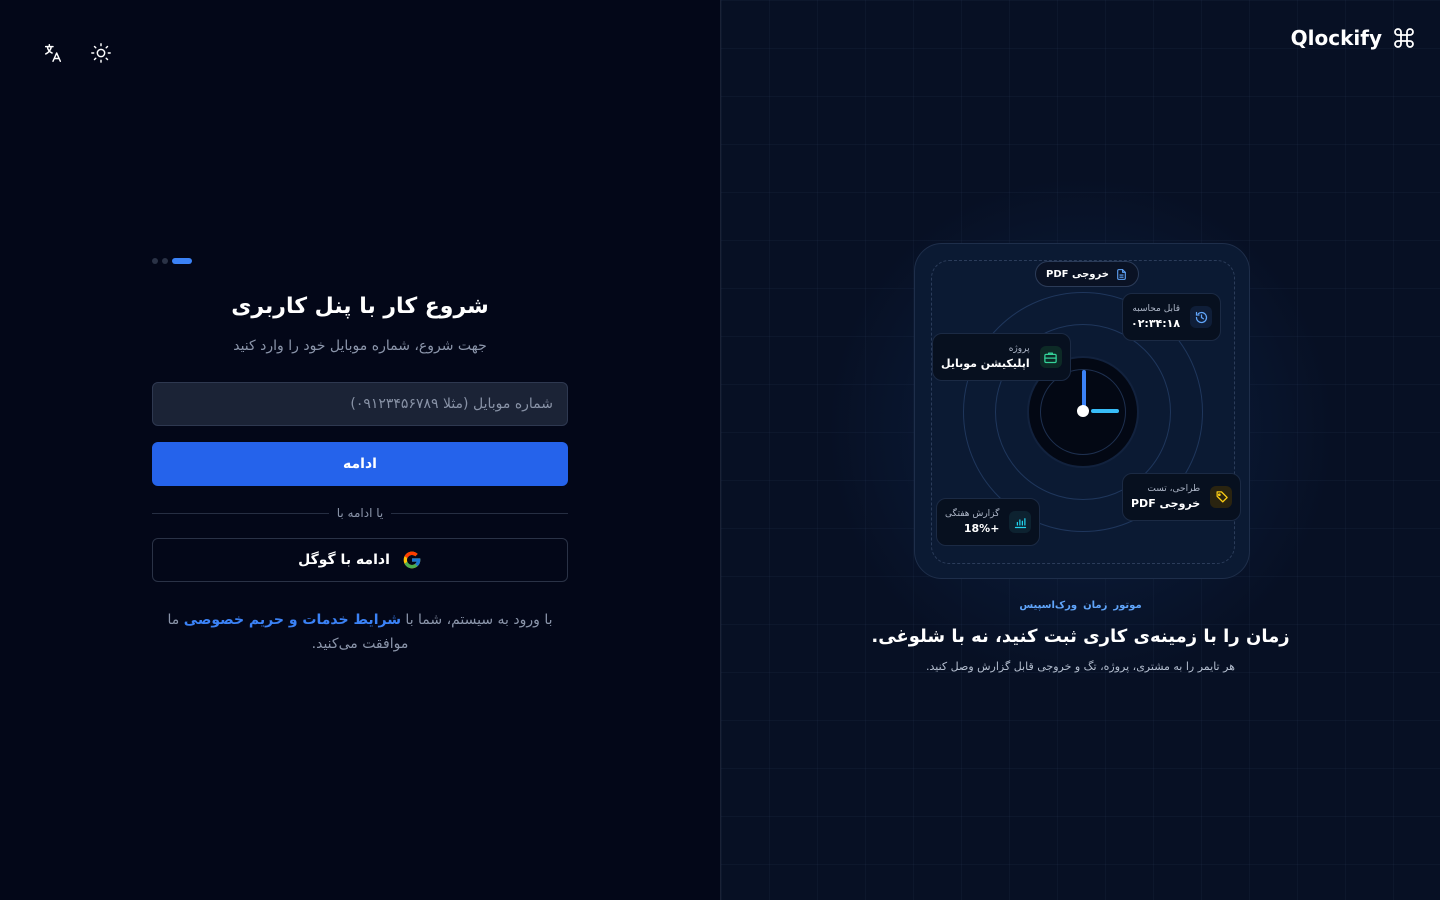 This screenshot has height=900, width=1440. I want to click on card-value: خروجی PDF, so click(1166, 503).